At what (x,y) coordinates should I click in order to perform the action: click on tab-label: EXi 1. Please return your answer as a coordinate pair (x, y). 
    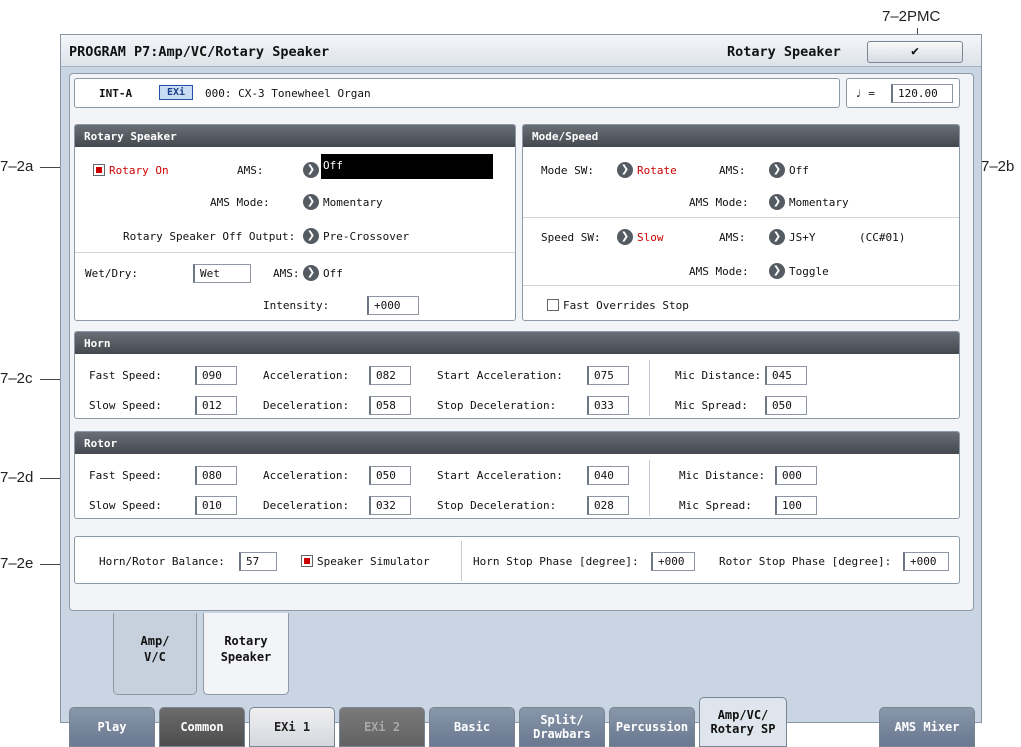
    Looking at the image, I should click on (292, 727).